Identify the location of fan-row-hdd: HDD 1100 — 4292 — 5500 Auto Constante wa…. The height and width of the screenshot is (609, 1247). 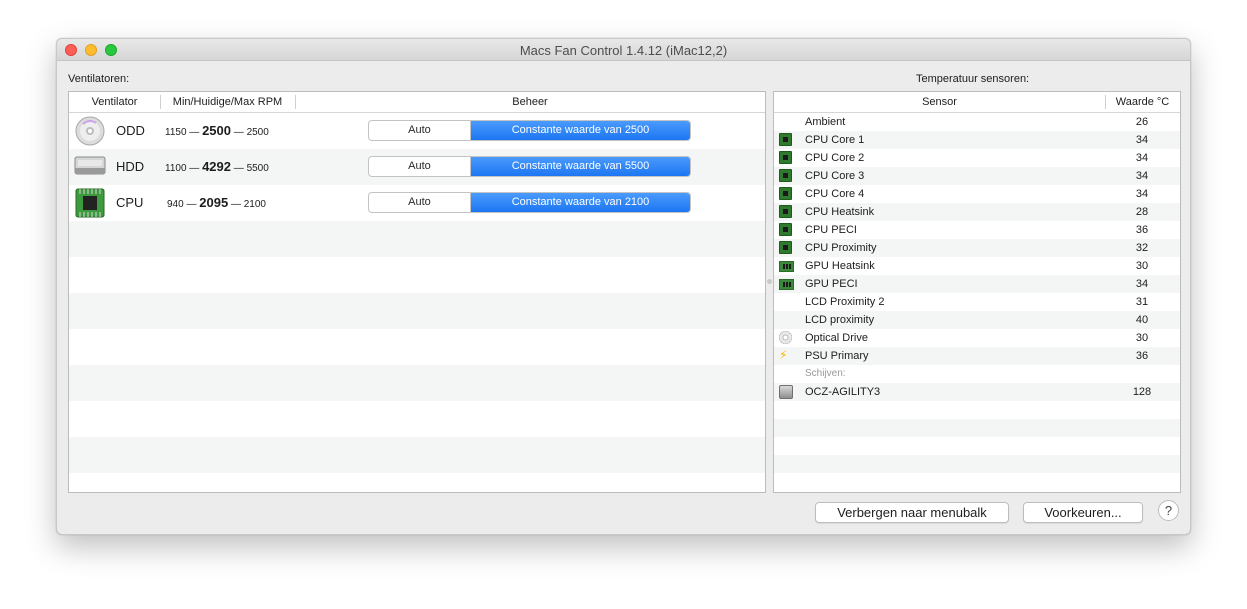
(417, 167).